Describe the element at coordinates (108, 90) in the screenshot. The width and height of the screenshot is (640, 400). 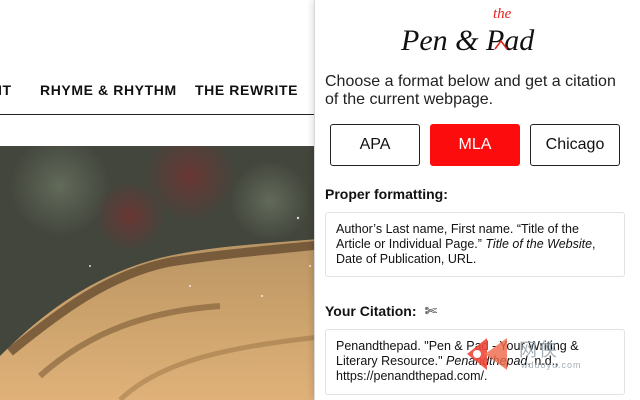
I see `nav-item-rhyme-and-rhythm: RHYME & RHYTHM` at that location.